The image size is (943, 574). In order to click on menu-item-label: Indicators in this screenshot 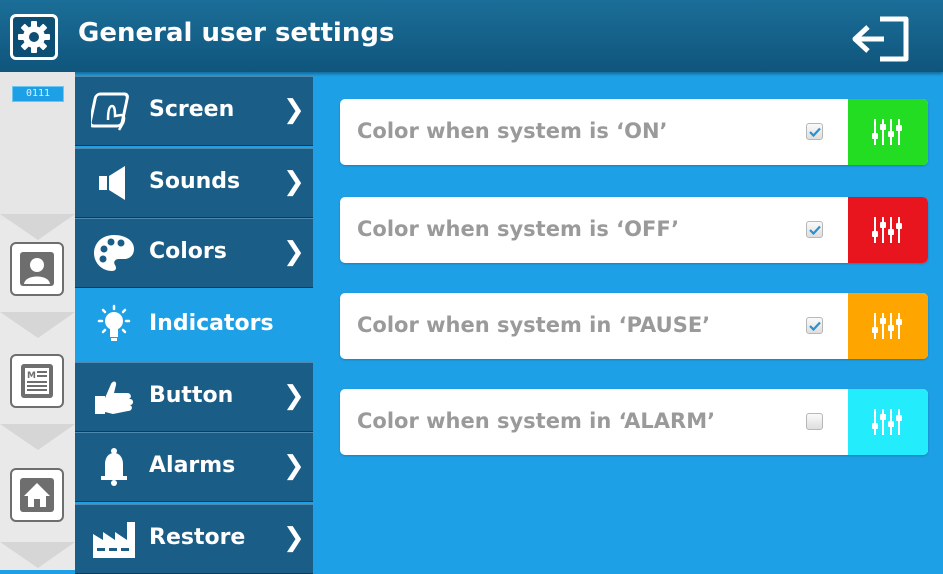, I will do `click(211, 323)`.